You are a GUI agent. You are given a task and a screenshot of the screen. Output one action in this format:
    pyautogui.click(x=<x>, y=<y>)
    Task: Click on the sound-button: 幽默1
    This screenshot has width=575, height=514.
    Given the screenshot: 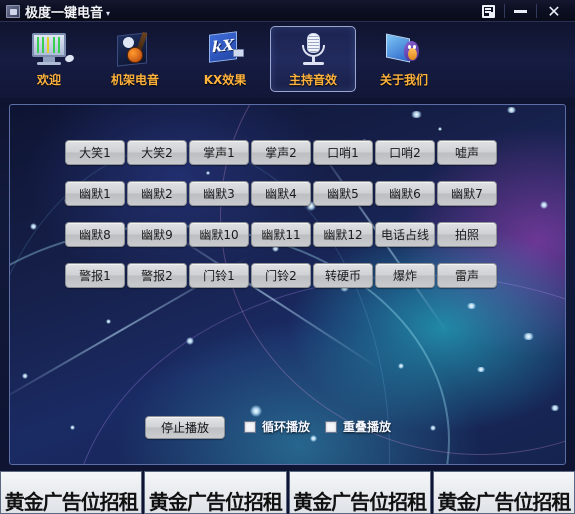 What is the action you would take?
    pyautogui.click(x=95, y=193)
    